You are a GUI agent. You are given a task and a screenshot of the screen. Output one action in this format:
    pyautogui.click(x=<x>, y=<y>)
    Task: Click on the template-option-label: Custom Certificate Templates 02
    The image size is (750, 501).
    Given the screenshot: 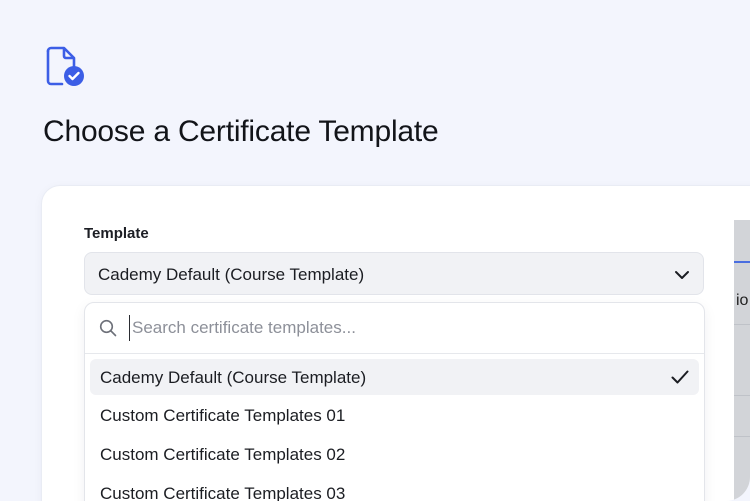 What is the action you would take?
    pyautogui.click(x=223, y=454)
    